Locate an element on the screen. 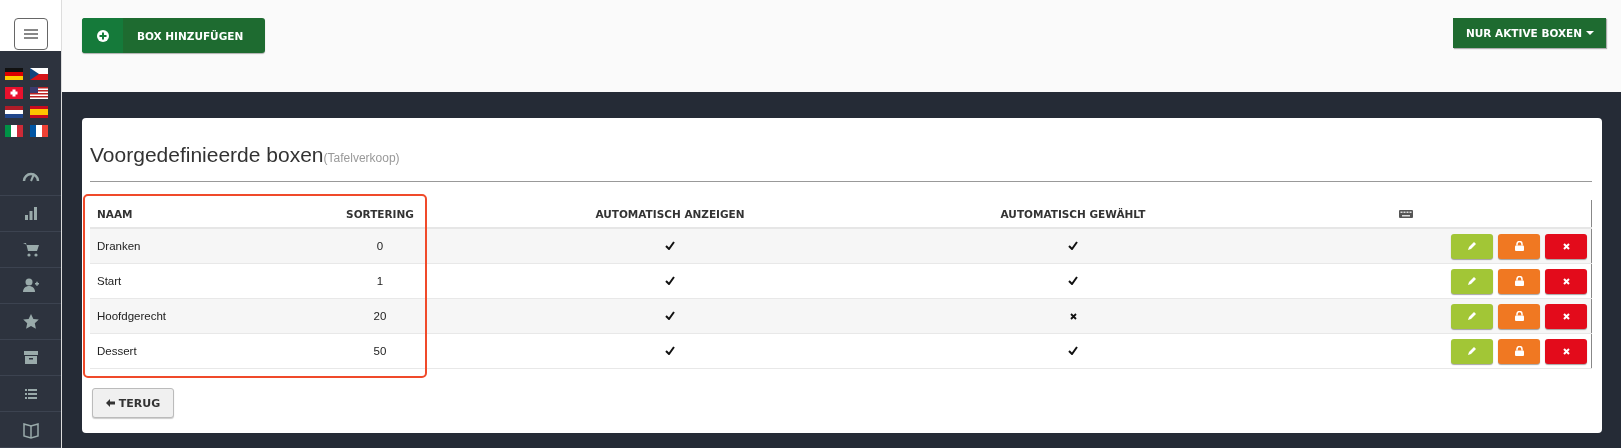 The width and height of the screenshot is (1621, 448). book-icon is located at coordinates (30, 429).